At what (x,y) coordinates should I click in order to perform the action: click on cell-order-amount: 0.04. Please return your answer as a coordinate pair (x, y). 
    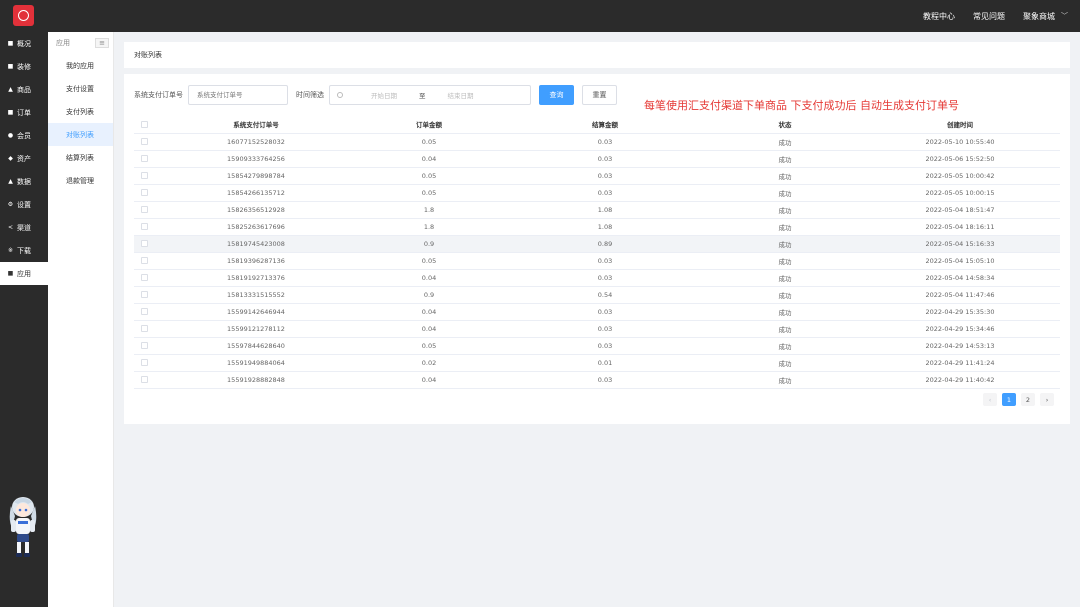
    Looking at the image, I should click on (429, 312).